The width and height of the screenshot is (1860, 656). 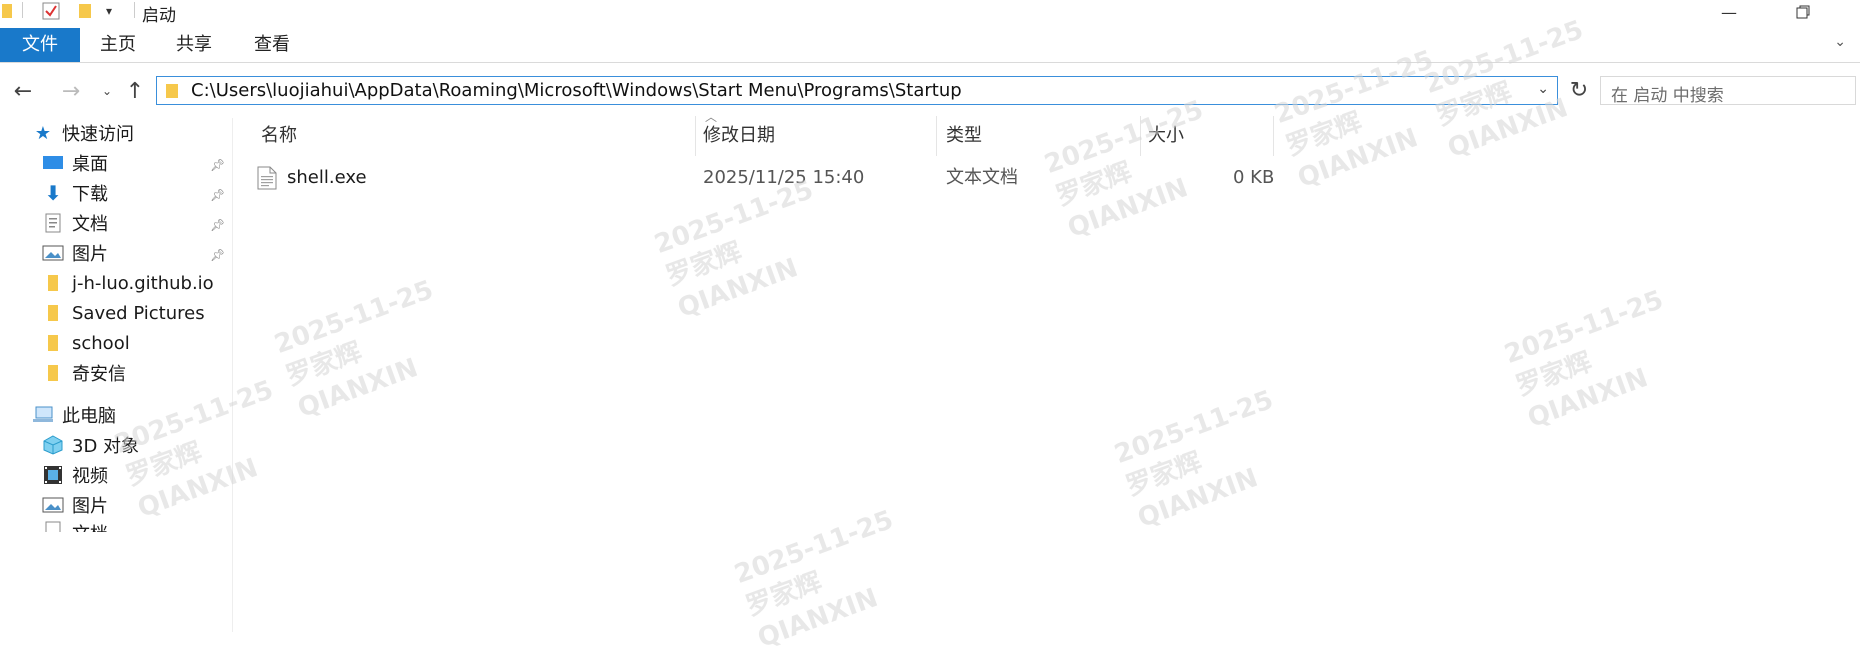 What do you see at coordinates (327, 178) in the screenshot?
I see `file-name: shell.exe` at bounding box center [327, 178].